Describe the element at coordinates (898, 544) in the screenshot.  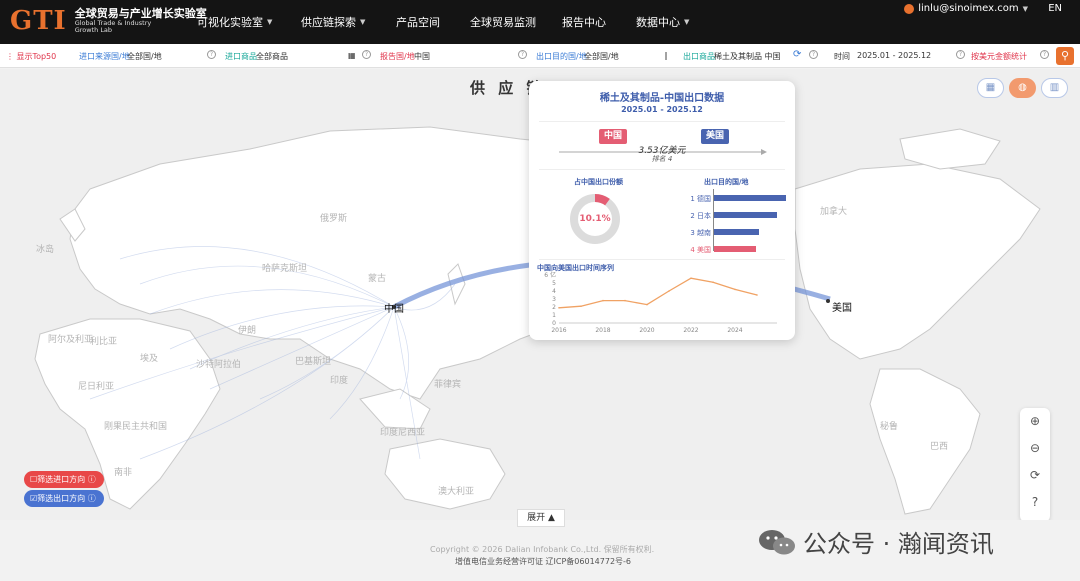
I see `watermark-text: 公众号 · 瀚闻资讯` at that location.